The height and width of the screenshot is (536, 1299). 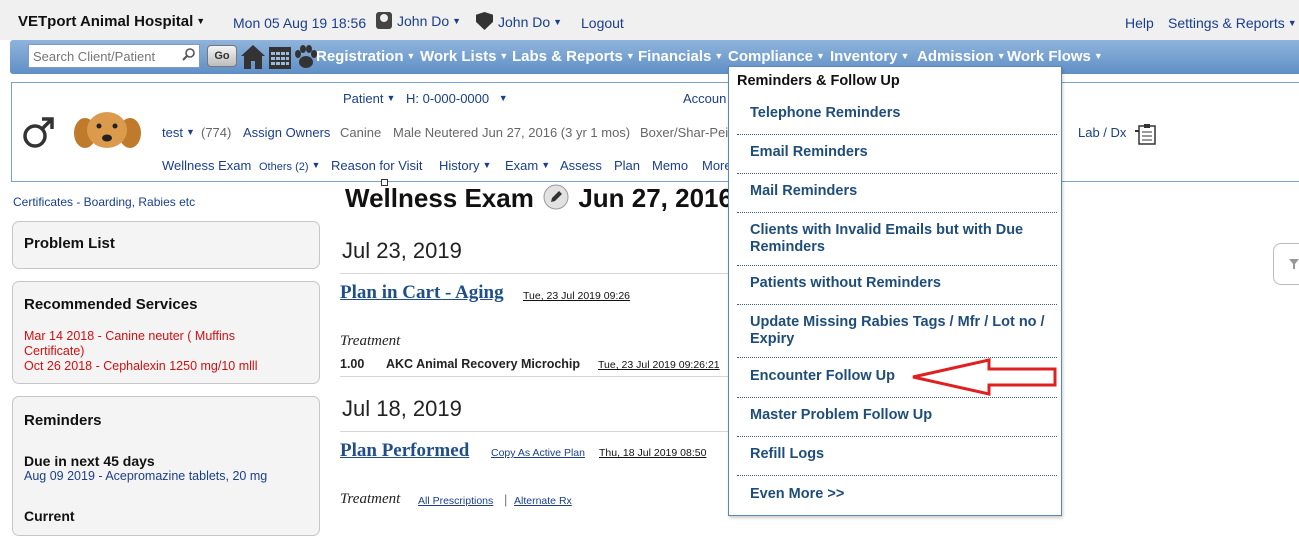 I want to click on memo-link: Memo, so click(x=670, y=165).